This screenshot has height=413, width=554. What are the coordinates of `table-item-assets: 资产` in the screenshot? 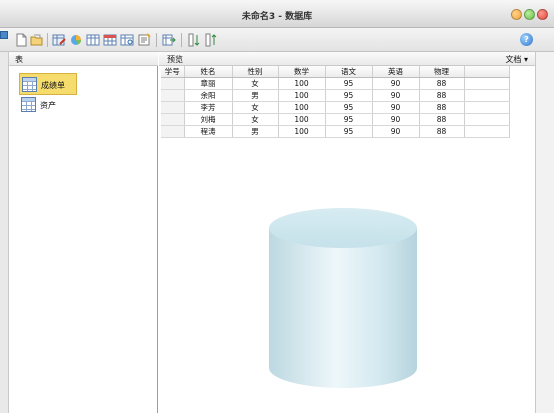 It's located at (48, 105).